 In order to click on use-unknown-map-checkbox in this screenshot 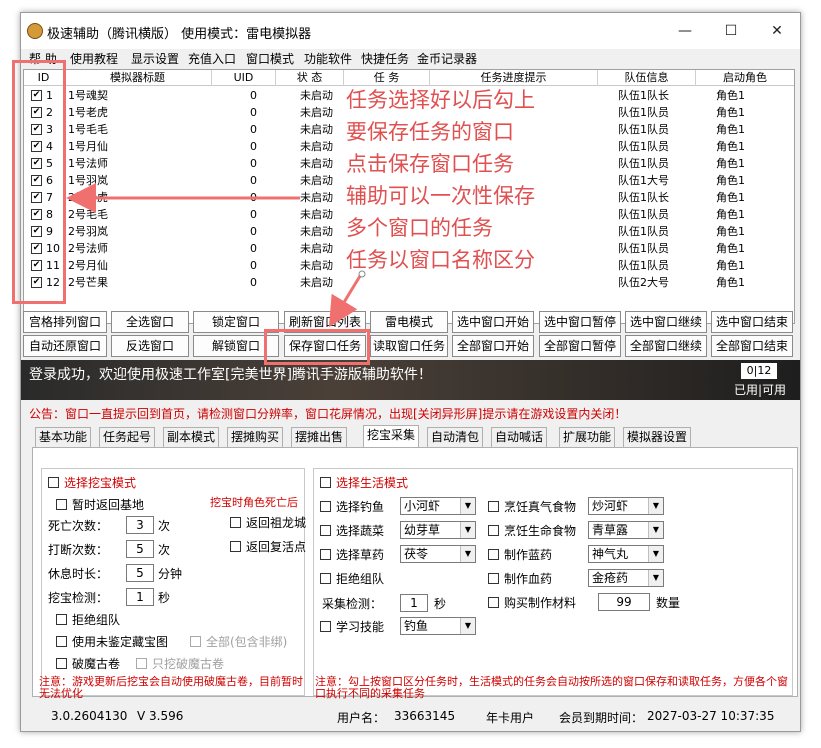, I will do `click(61, 641)`.